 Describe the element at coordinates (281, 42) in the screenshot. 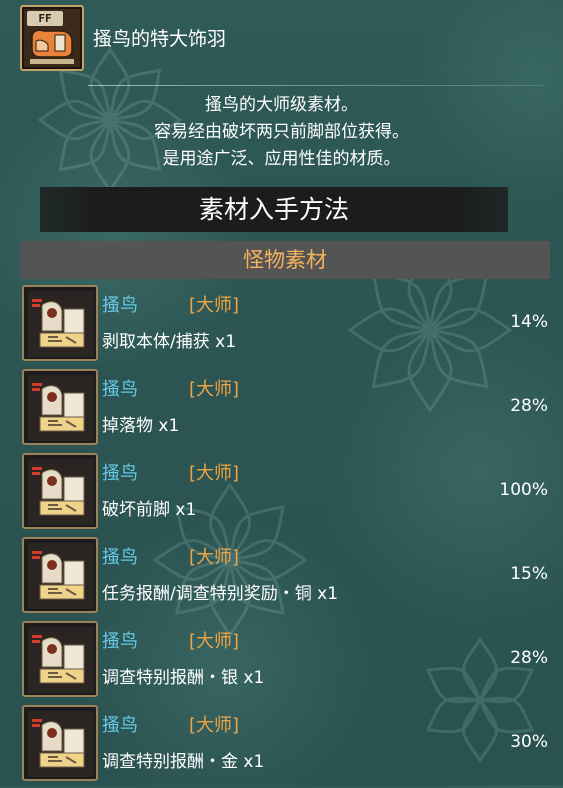

I see `item-header: FF 搔鸟的特大饰羽` at that location.